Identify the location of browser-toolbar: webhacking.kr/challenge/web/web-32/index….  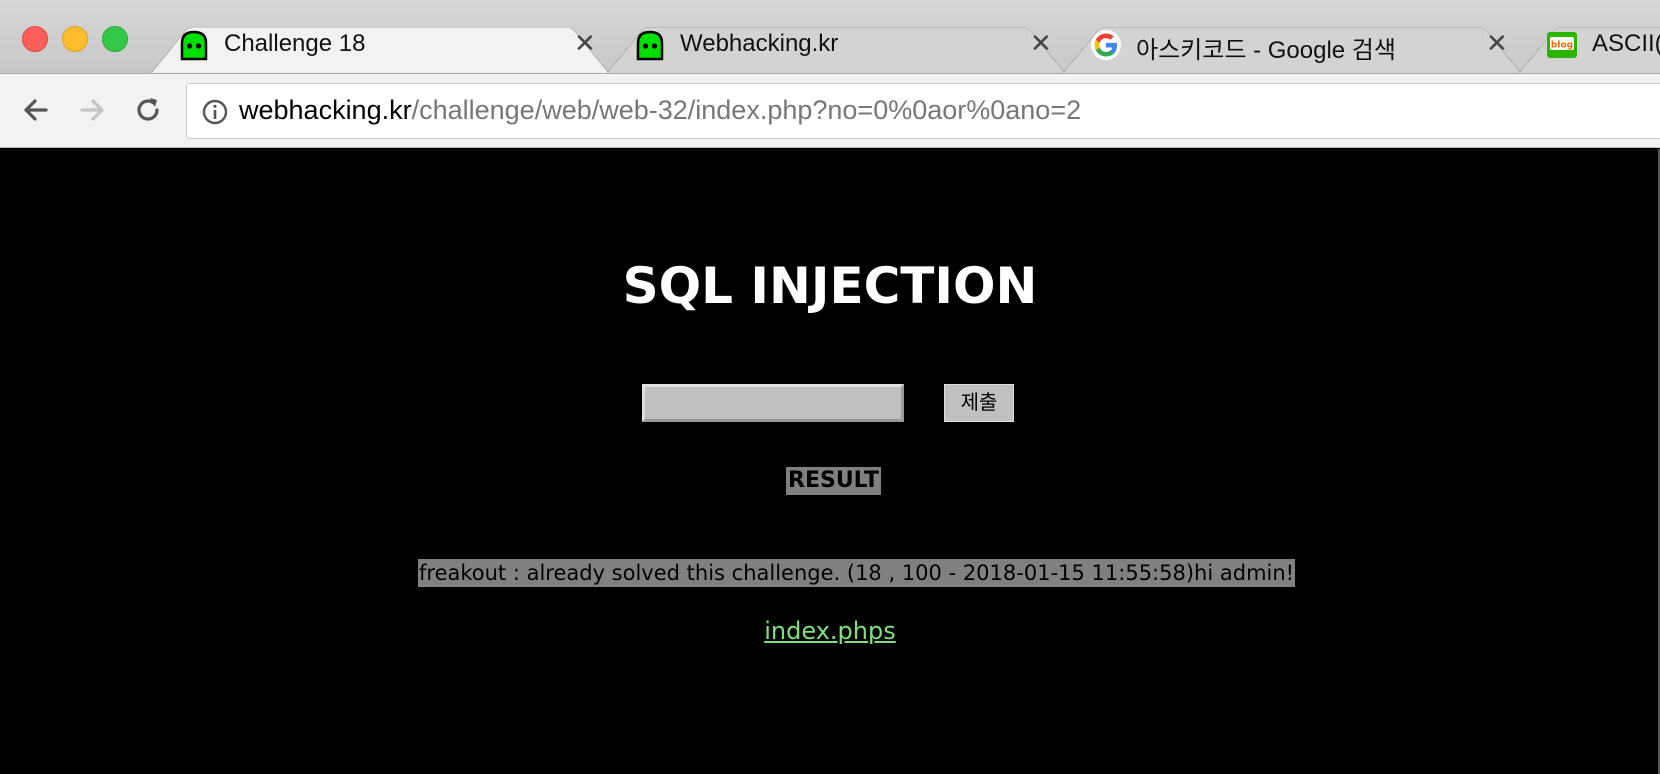
(830, 111).